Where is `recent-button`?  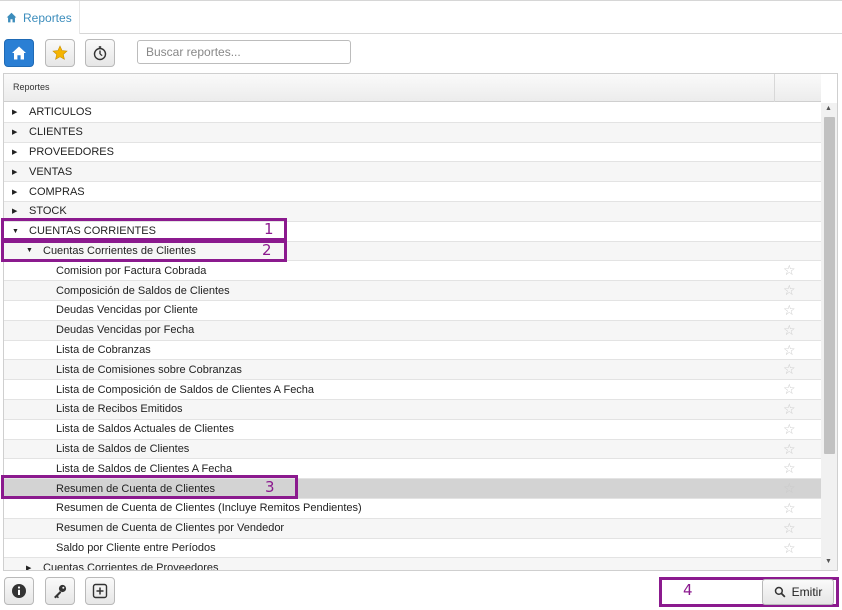 recent-button is located at coordinates (100, 53).